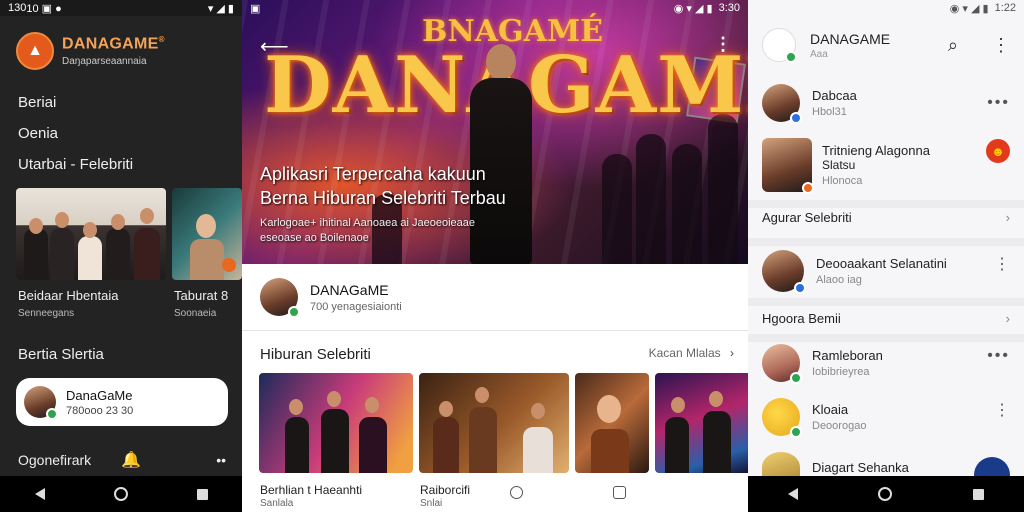 The width and height of the screenshot is (1024, 512). What do you see at coordinates (886, 318) in the screenshot?
I see `link-bemii: Hgoora Bemii ›` at bounding box center [886, 318].